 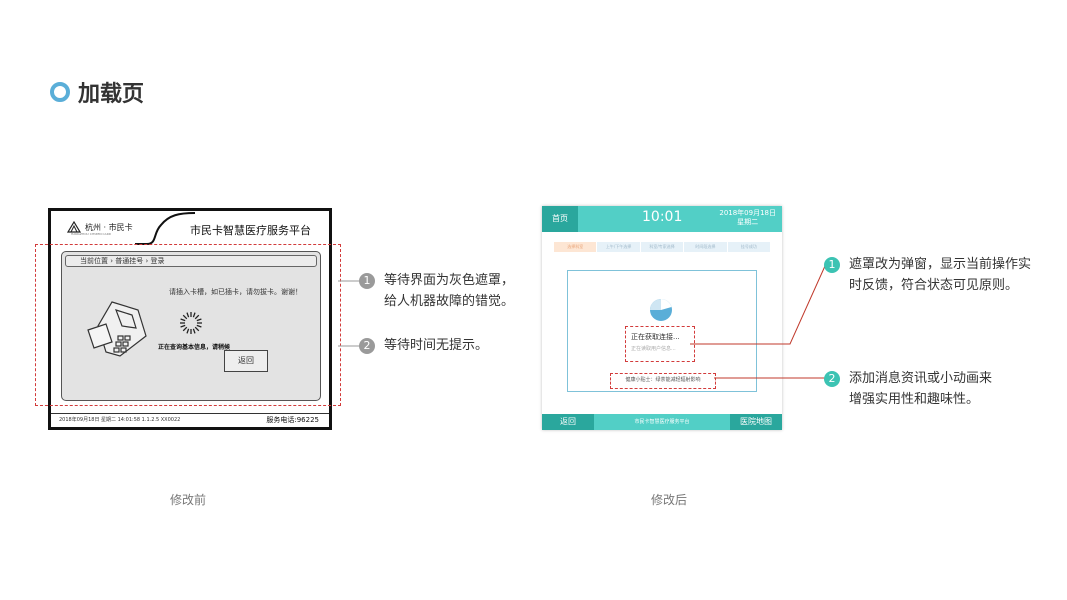 I want to click on after-note-2: 添加消息资讯或小动画来 增强实用性和趣味性。, so click(x=920, y=389).